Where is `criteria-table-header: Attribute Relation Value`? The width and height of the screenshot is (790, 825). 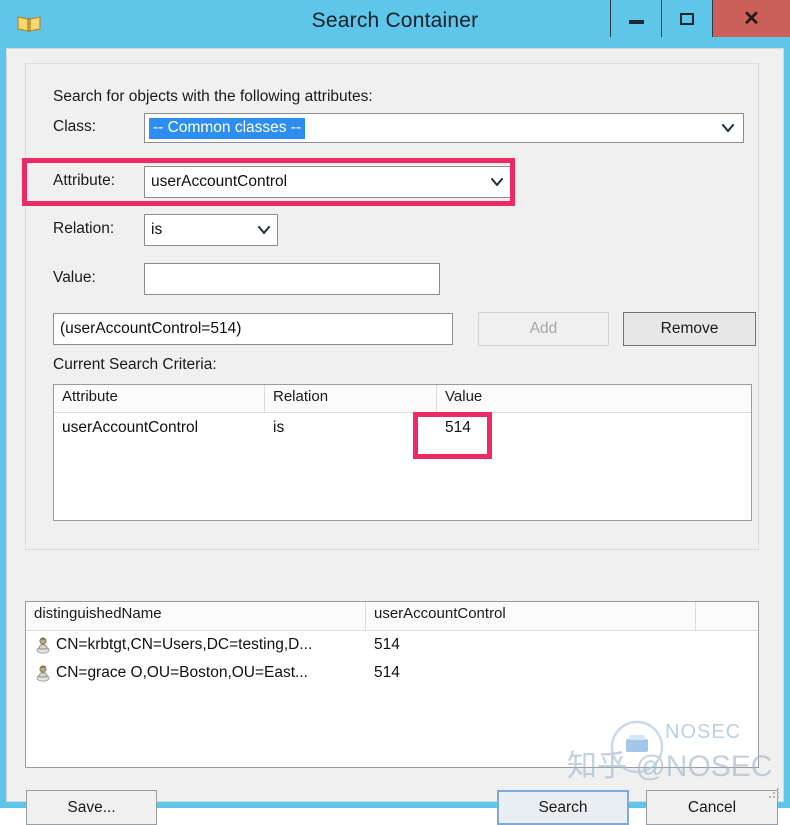
criteria-table-header: Attribute Relation Value is located at coordinates (402, 399).